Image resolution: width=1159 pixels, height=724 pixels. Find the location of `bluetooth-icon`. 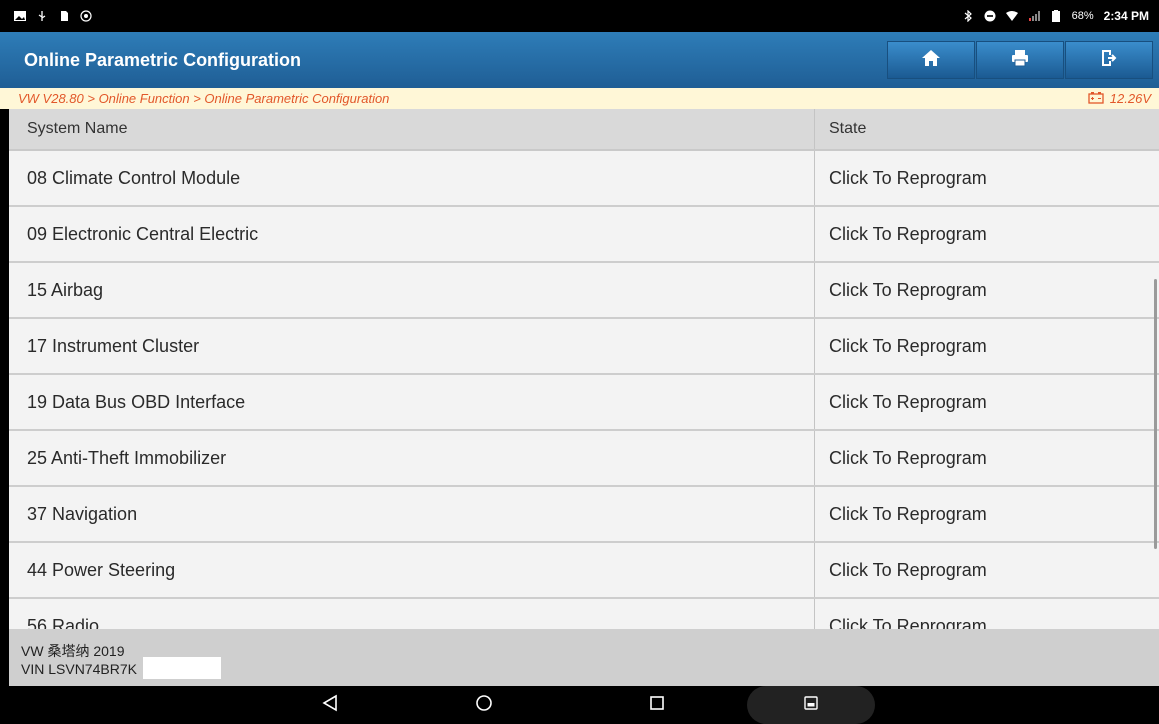

bluetooth-icon is located at coordinates (968, 16).